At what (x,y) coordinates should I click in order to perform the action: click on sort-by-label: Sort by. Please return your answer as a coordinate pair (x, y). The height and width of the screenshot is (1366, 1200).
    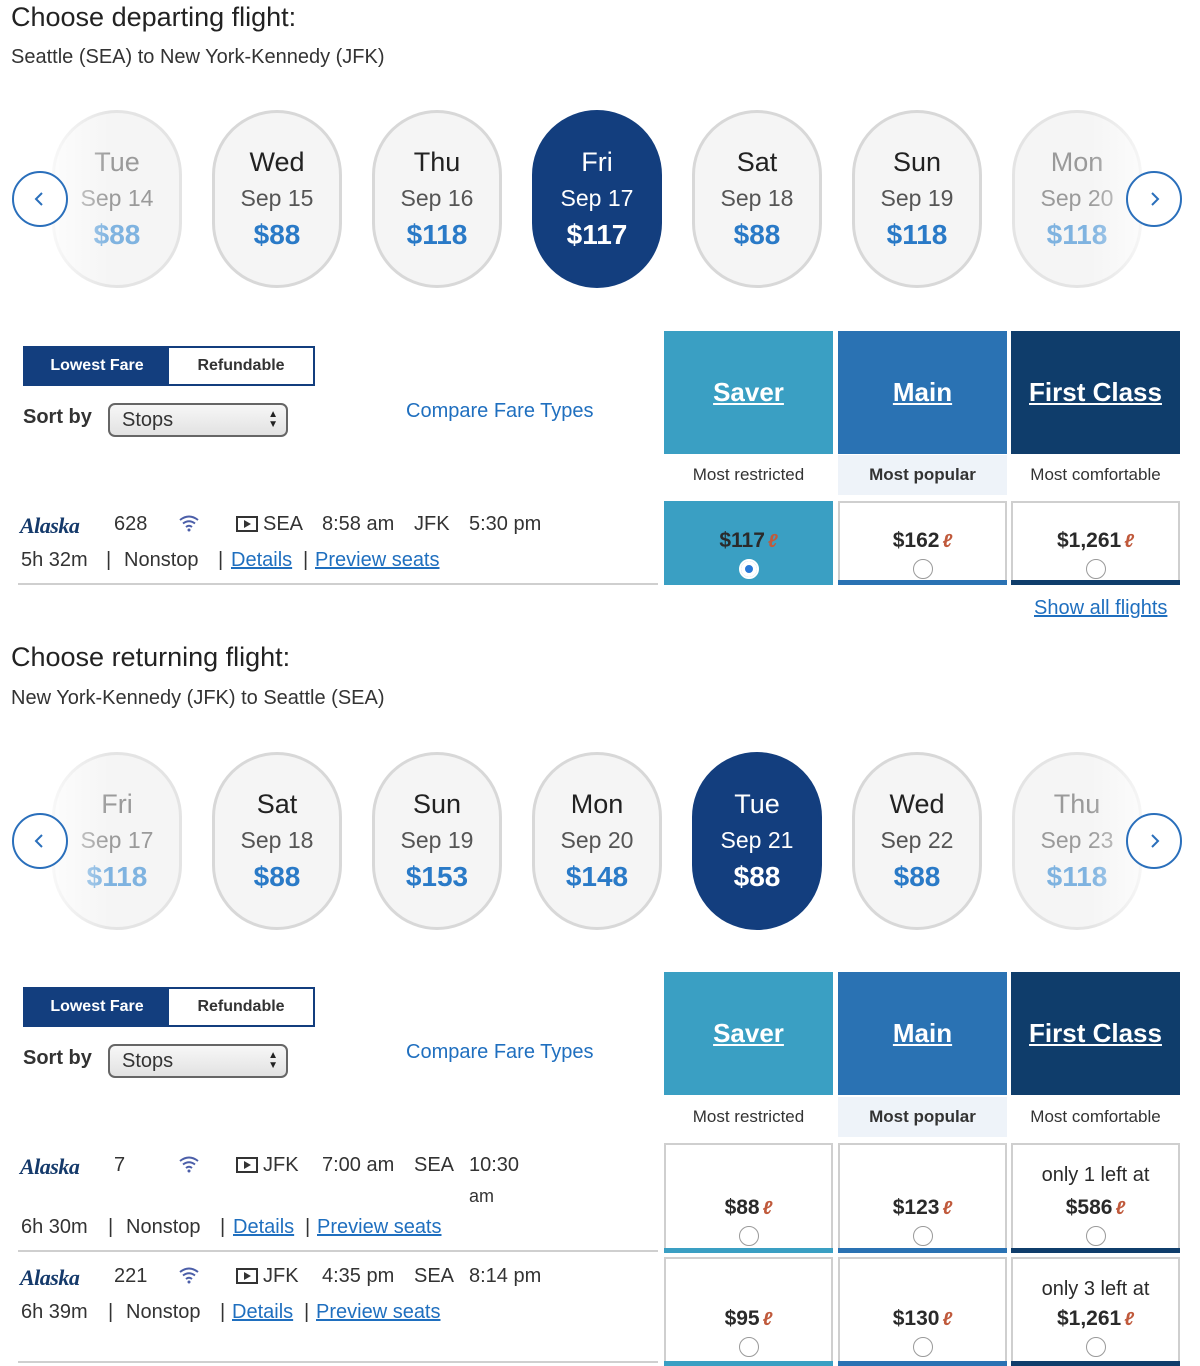
    Looking at the image, I should click on (57, 417).